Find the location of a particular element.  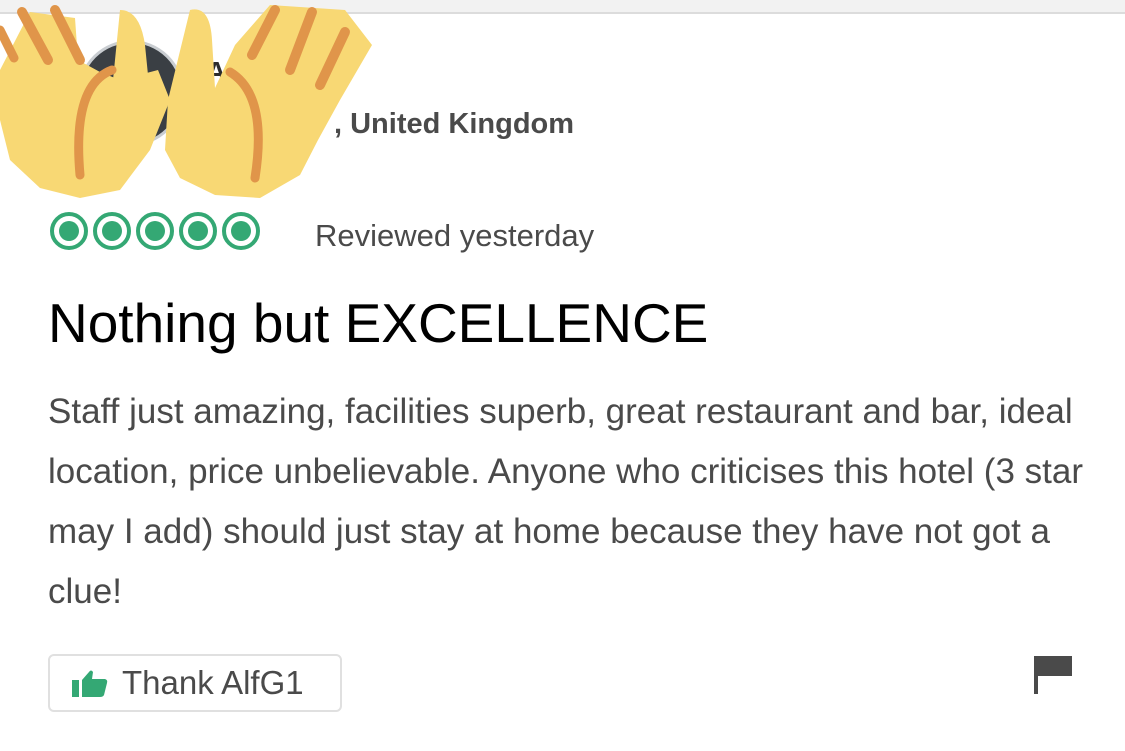

reviewer-location: , United Kingdom is located at coordinates (454, 124).